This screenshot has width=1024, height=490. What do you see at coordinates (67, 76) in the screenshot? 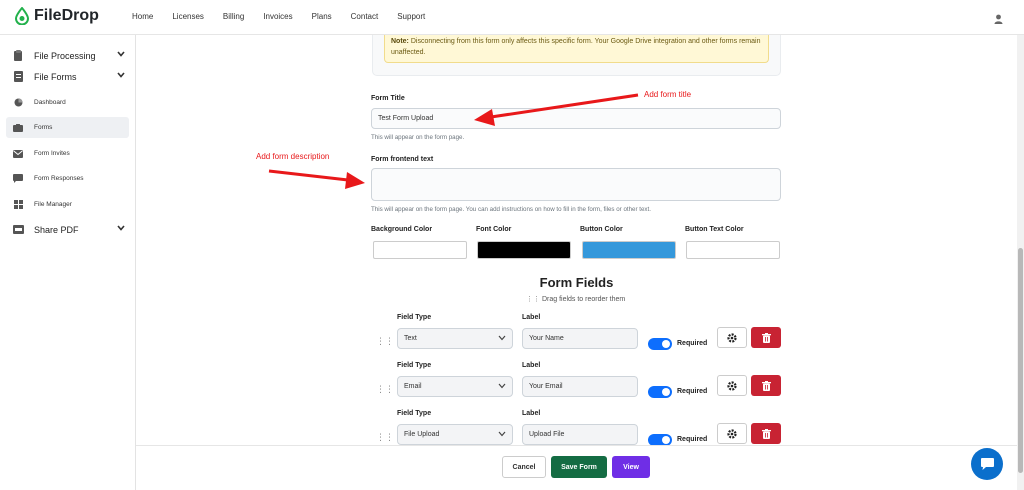
I see `sidebar-item-file-forms: File Forms` at bounding box center [67, 76].